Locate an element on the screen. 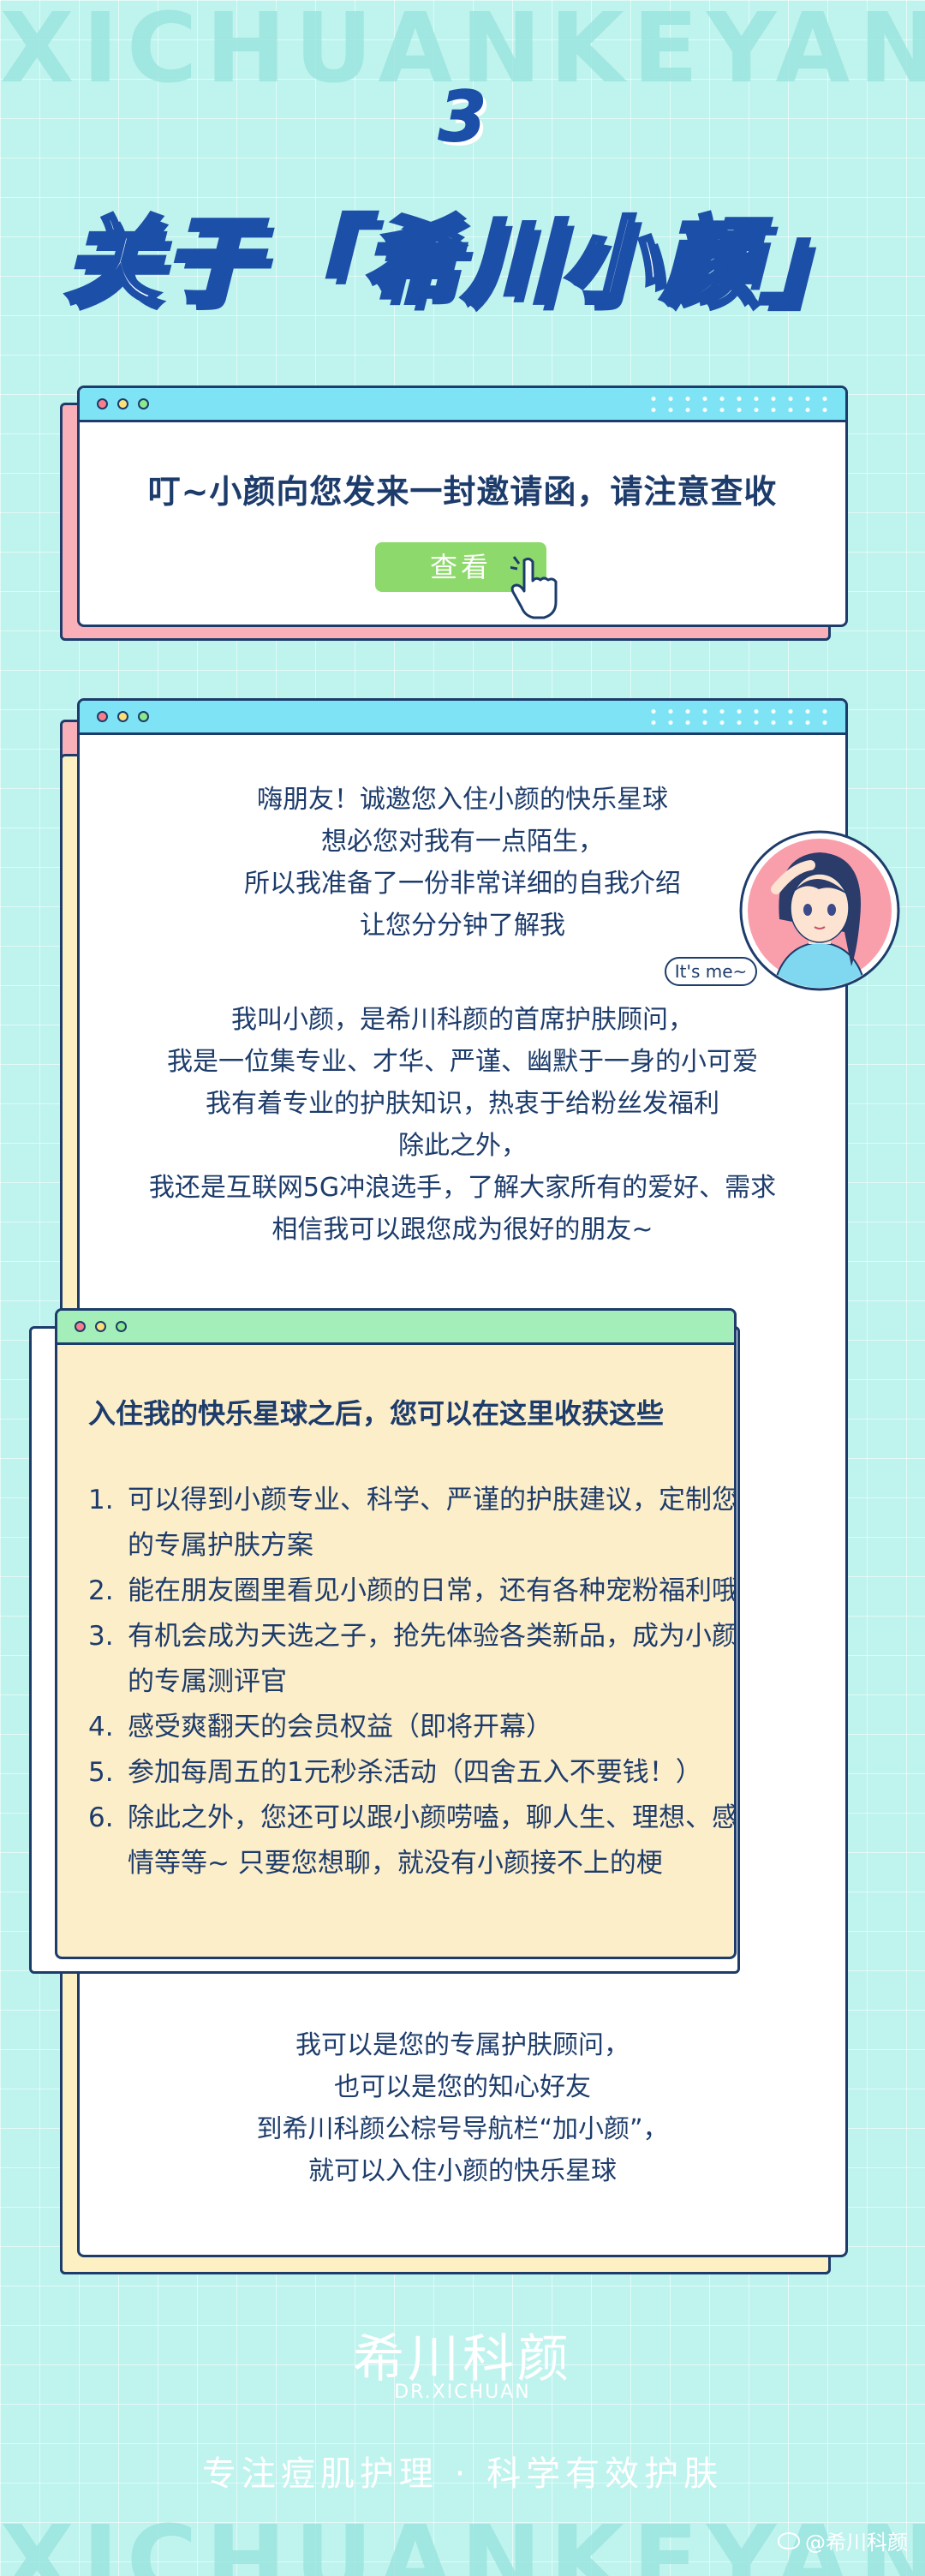 The width and height of the screenshot is (925, 2576). about-line: 我还是互联网5G冲浪选手，了解大家所有的爱好、需求 is located at coordinates (462, 1188).